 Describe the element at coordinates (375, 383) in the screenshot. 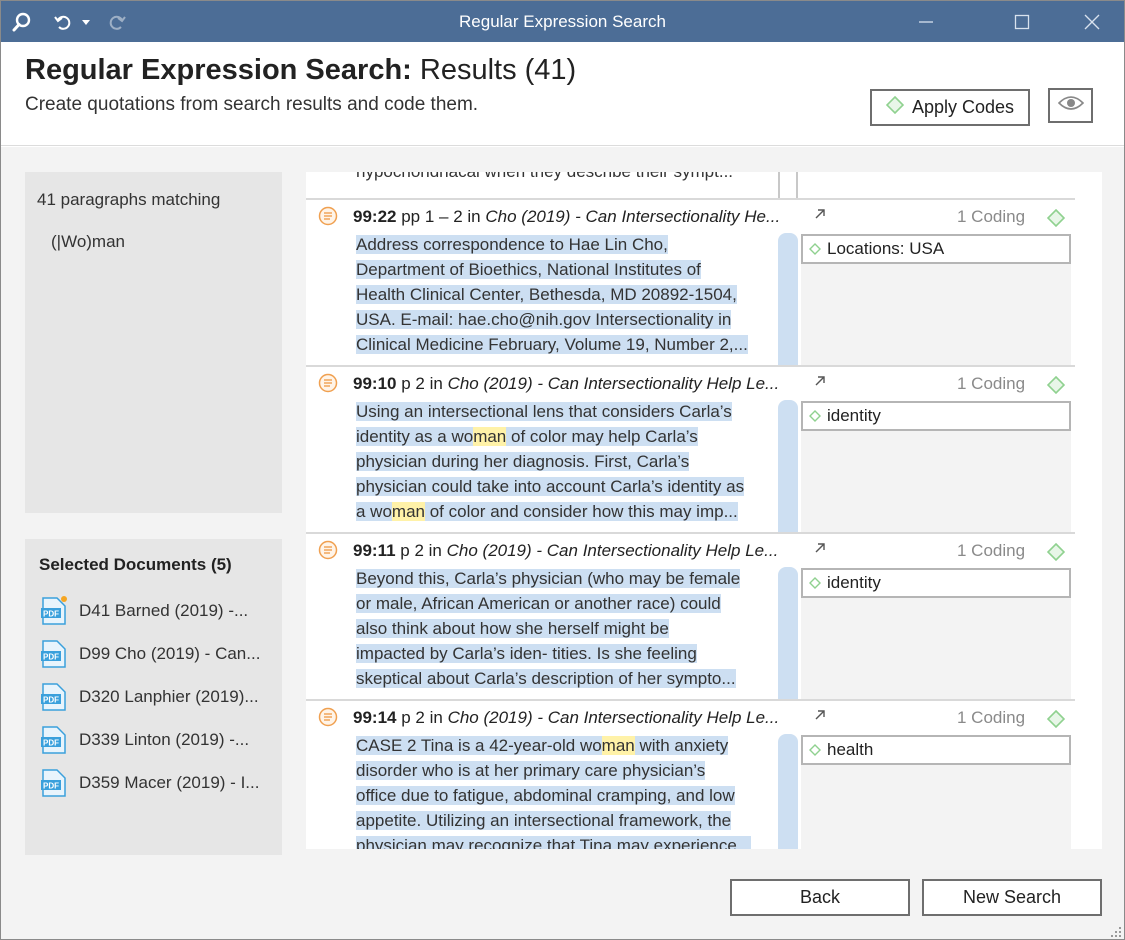

I see `quotation-id: 99:10` at that location.